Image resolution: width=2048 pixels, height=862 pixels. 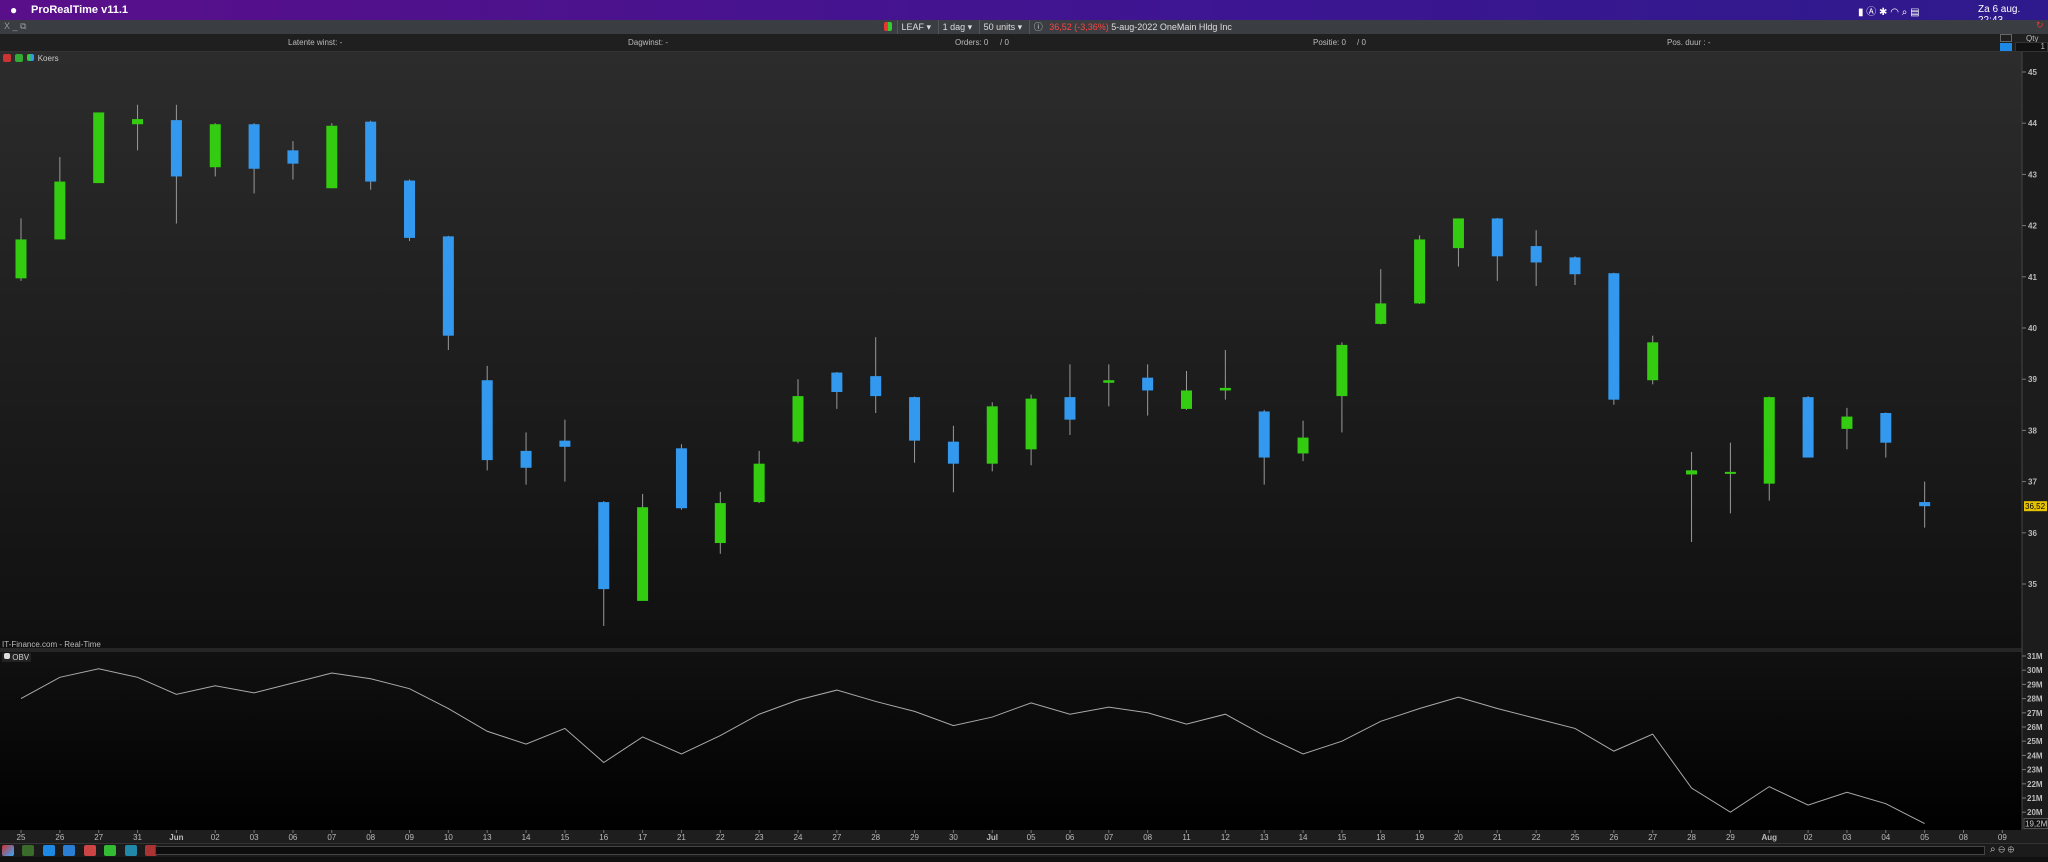 I want to click on x-tick-label: 03, so click(x=254, y=837).